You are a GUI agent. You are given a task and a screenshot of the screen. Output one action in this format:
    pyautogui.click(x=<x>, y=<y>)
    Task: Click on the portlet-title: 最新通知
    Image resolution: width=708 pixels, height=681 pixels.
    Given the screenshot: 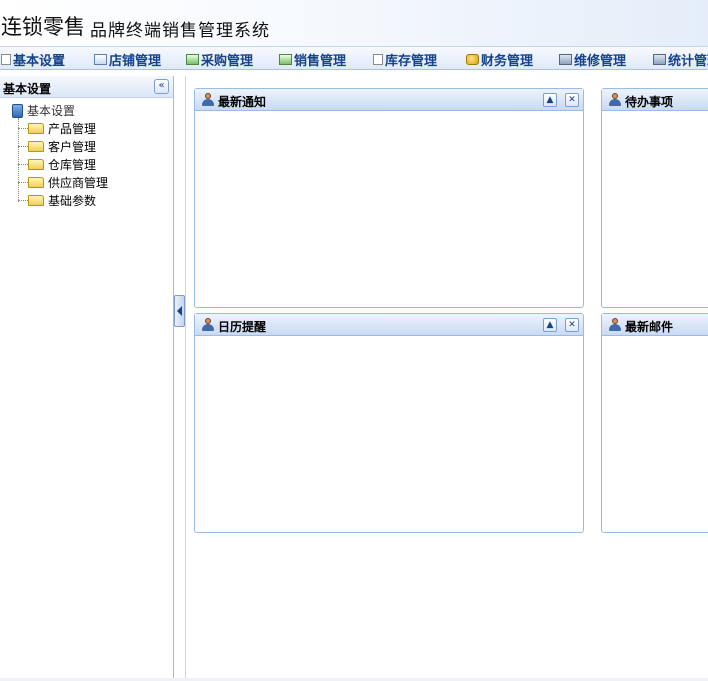 What is the action you would take?
    pyautogui.click(x=242, y=102)
    